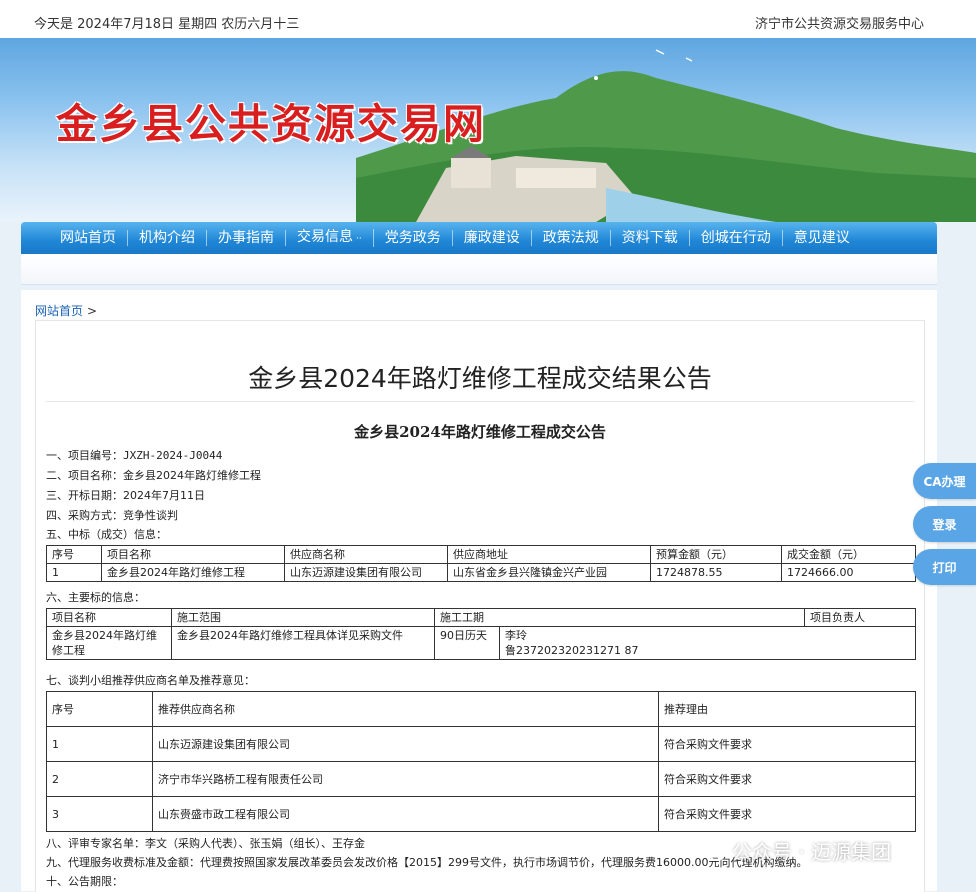 This screenshot has height=892, width=976. What do you see at coordinates (480, 401) in the screenshot?
I see `title-divider` at bounding box center [480, 401].